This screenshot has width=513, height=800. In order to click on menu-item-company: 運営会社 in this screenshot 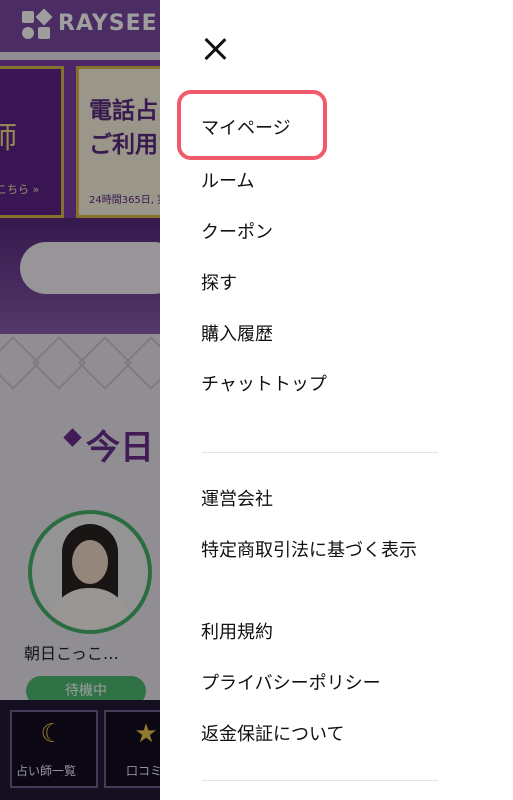, I will do `click(237, 500)`.